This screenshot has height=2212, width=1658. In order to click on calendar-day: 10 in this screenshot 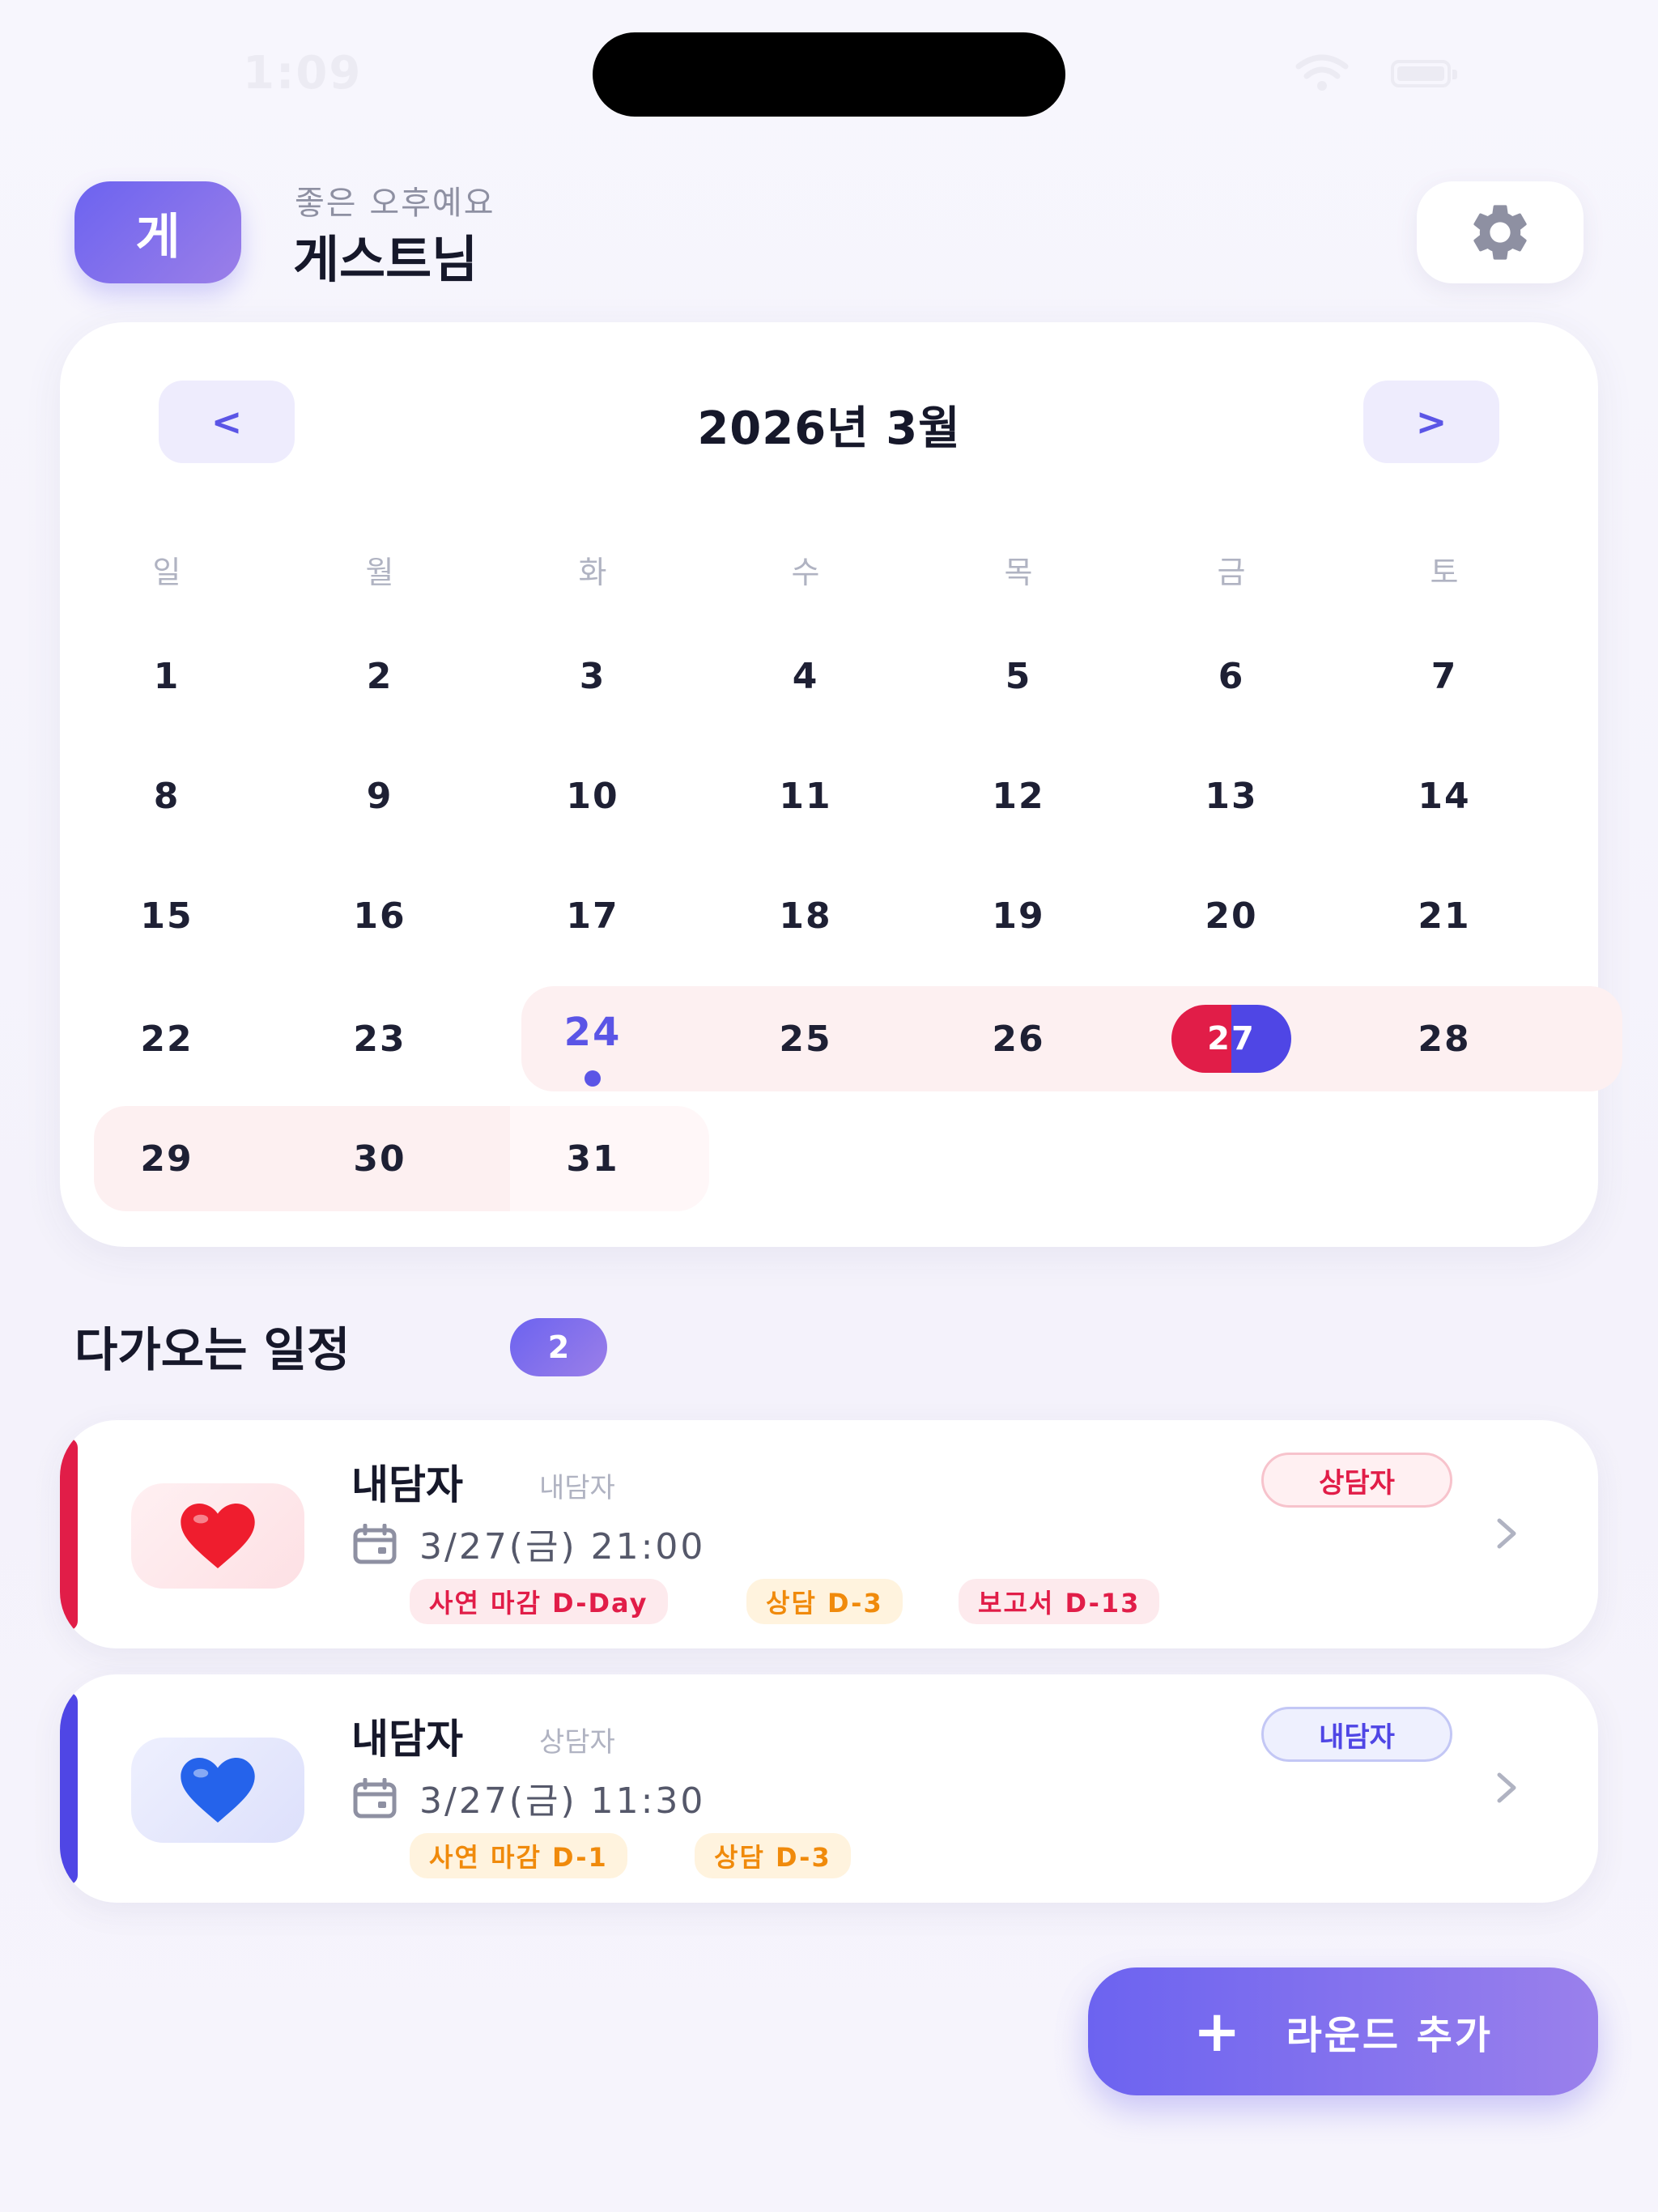, I will do `click(593, 796)`.